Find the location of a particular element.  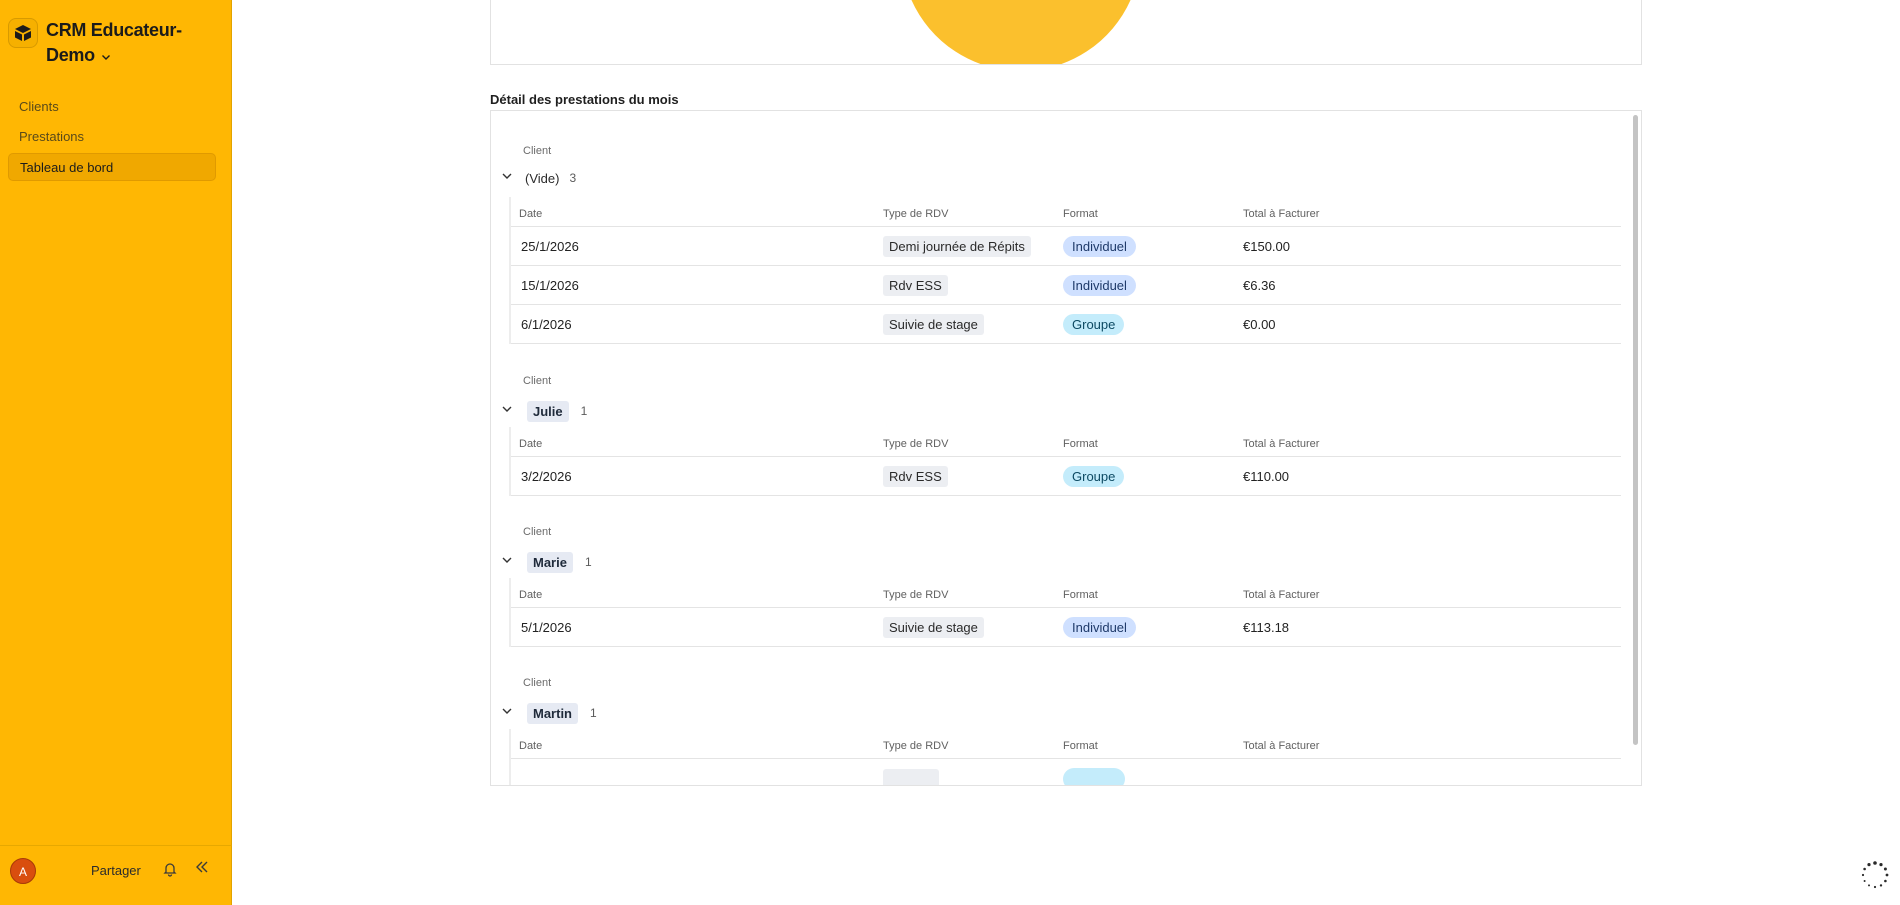

group-count: 3 is located at coordinates (573, 178).